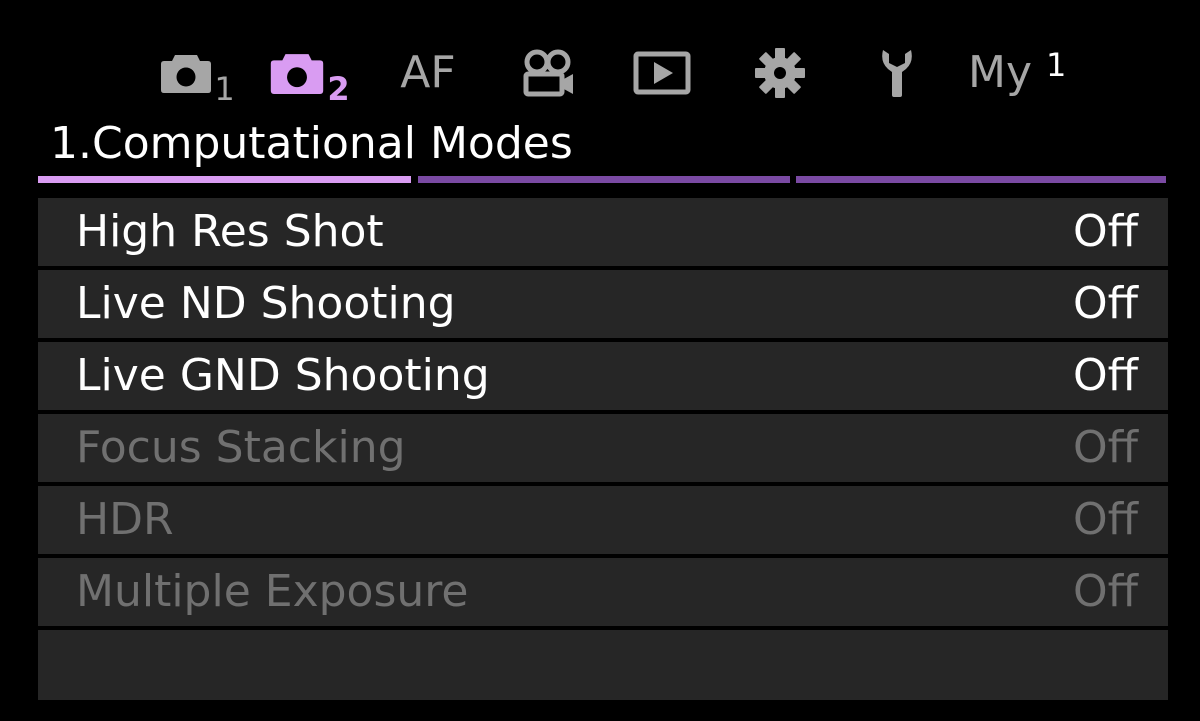  Describe the element at coordinates (283, 375) in the screenshot. I see `menu-item-label: Live GND Shooting` at that location.